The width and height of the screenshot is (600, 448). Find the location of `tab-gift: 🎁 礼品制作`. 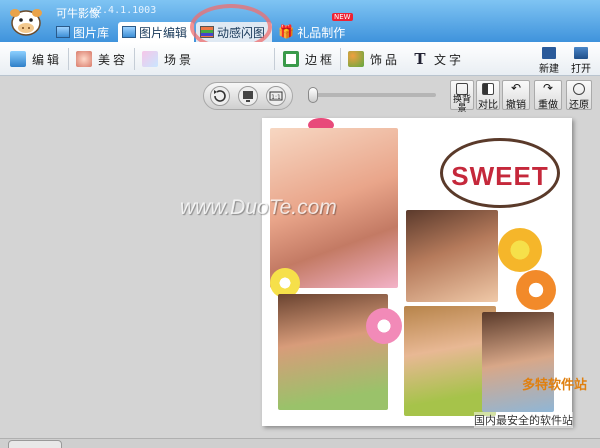

tab-gift: 🎁 礼品制作 is located at coordinates (313, 32).